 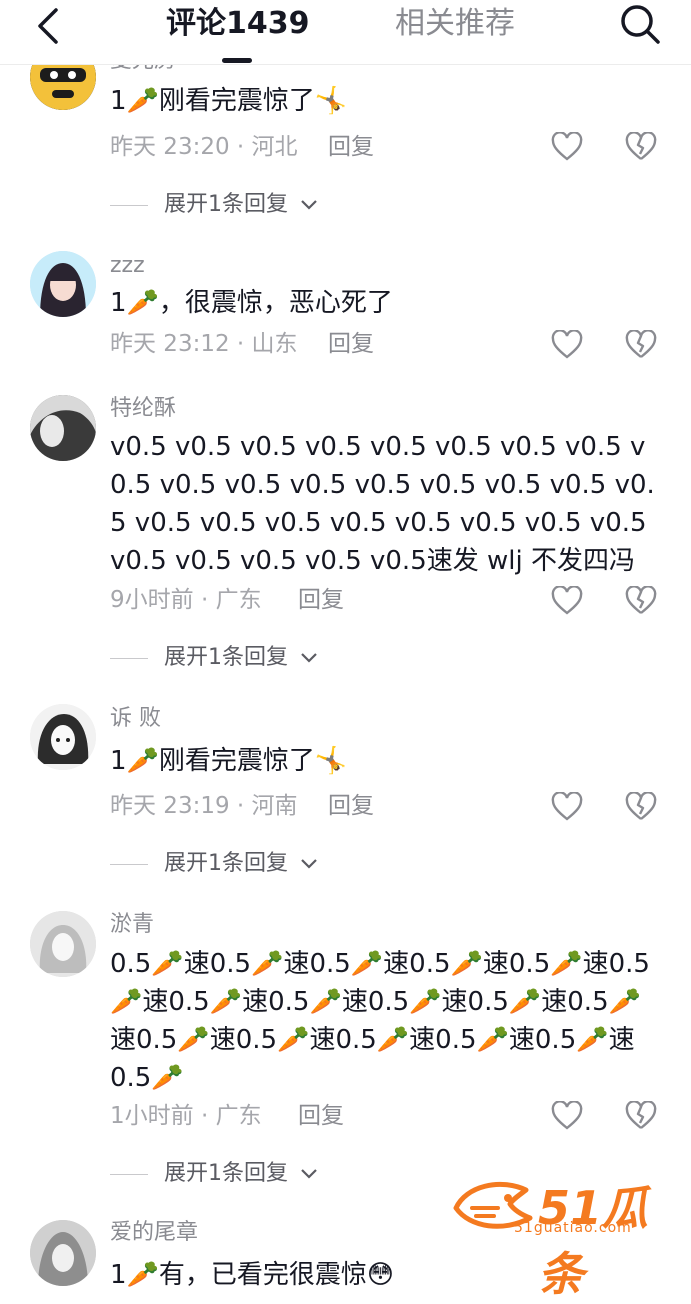 I want to click on comment-username: 特纶酥, so click(x=143, y=409).